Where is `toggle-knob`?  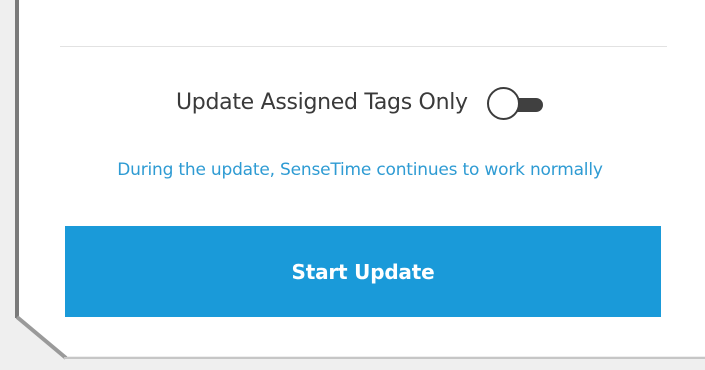 toggle-knob is located at coordinates (503, 103).